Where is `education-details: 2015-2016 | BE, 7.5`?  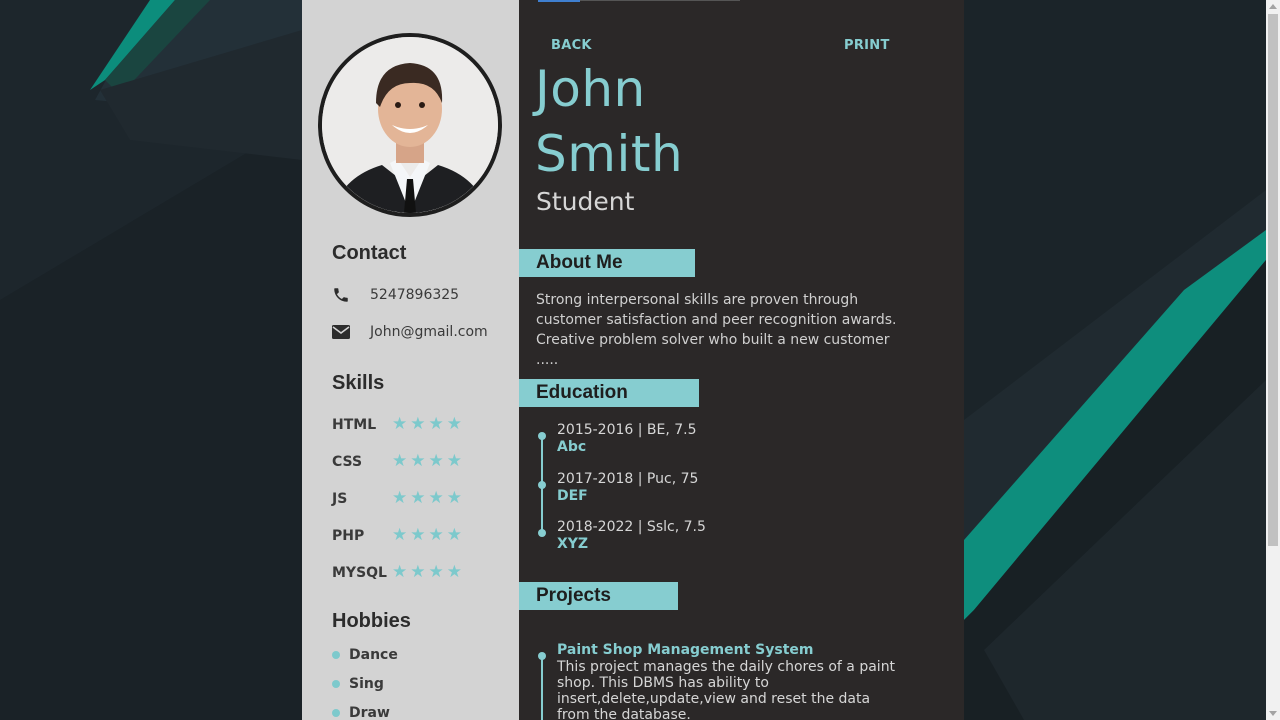
education-details: 2015-2016 | BE, 7.5 is located at coordinates (627, 430).